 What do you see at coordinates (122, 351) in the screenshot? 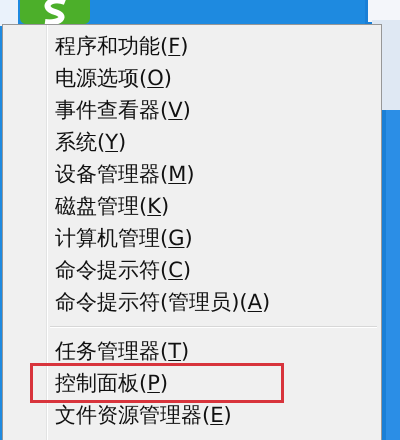
I see `menu-item: 任务管理器(T)` at bounding box center [122, 351].